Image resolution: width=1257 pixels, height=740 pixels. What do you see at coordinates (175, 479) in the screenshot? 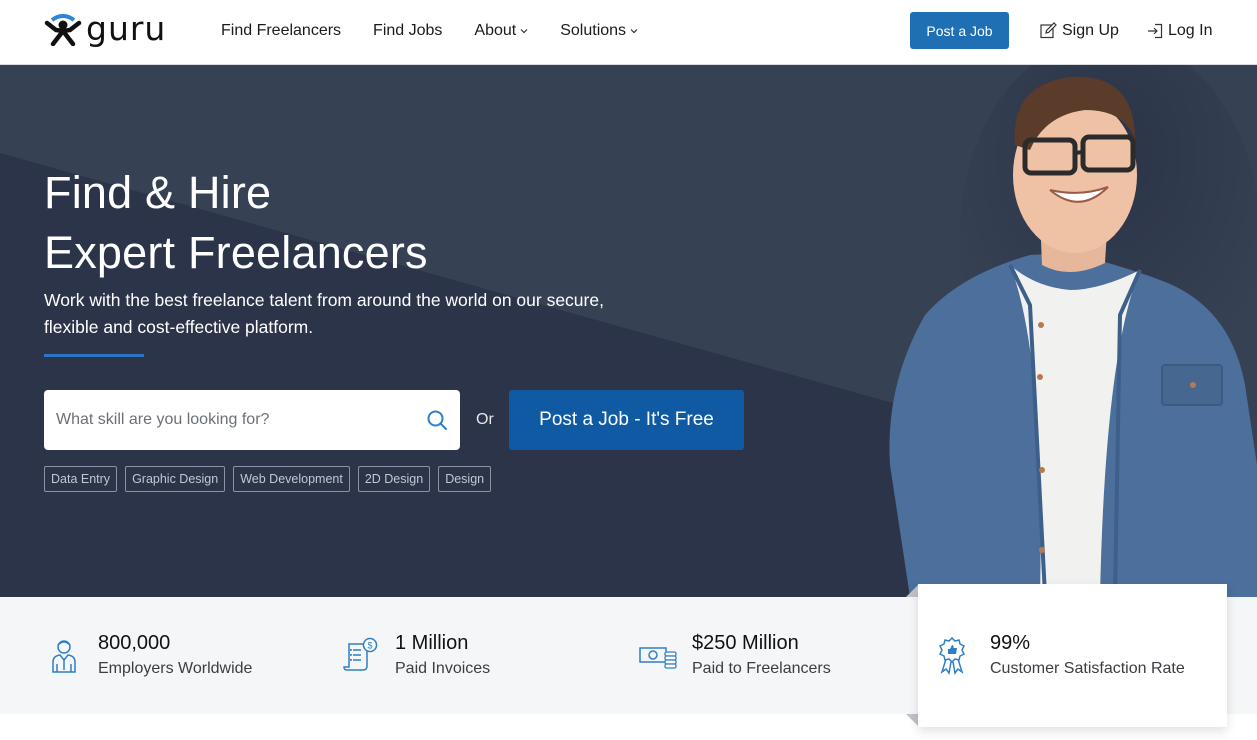
I see `tag-graphic-design: Graphic Design` at bounding box center [175, 479].